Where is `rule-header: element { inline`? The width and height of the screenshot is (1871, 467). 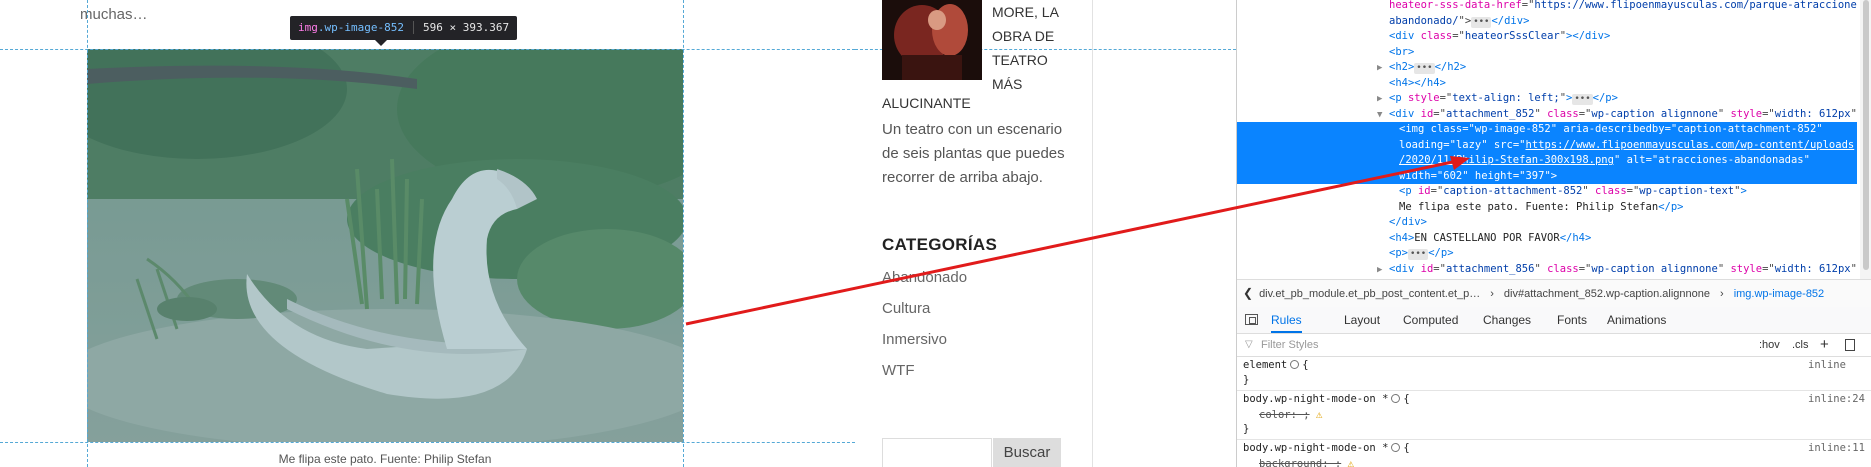
rule-header: element { inline is located at coordinates (1544, 365).